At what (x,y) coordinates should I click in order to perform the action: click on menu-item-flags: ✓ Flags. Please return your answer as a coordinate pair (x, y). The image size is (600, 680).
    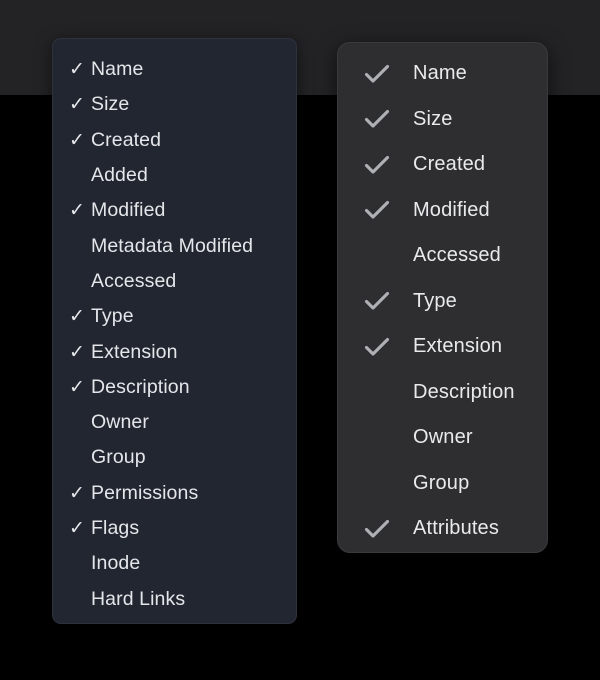
    Looking at the image, I should click on (174, 528).